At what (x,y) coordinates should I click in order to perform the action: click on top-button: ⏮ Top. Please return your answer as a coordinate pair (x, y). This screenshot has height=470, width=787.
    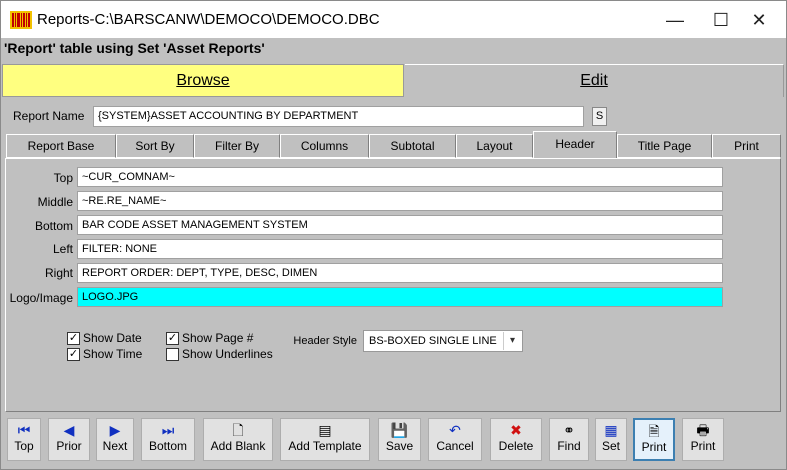
    Looking at the image, I should click on (24, 439).